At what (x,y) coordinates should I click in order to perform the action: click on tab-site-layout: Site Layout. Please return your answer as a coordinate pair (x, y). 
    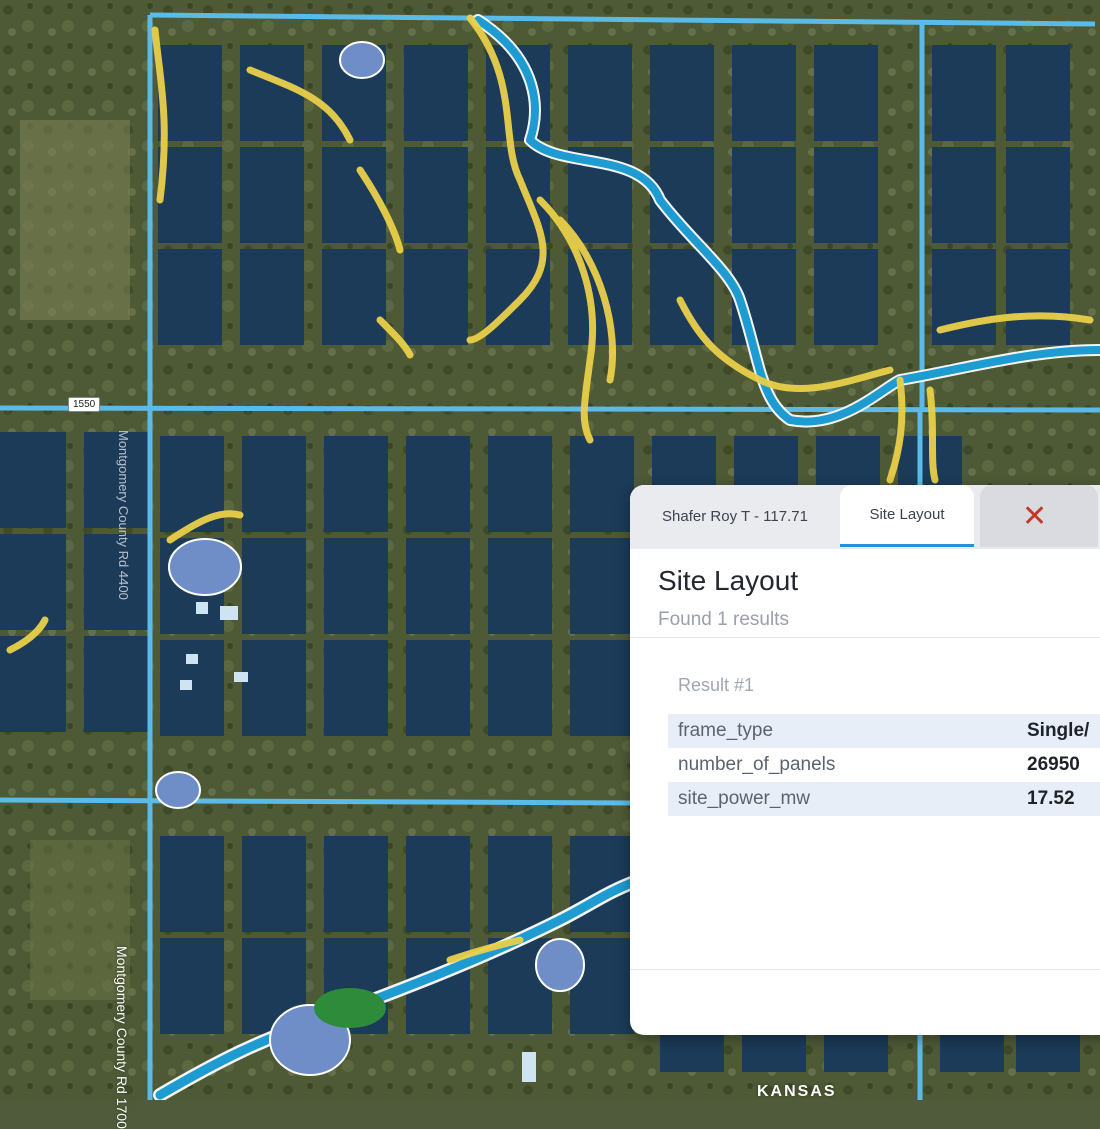
    Looking at the image, I should click on (907, 516).